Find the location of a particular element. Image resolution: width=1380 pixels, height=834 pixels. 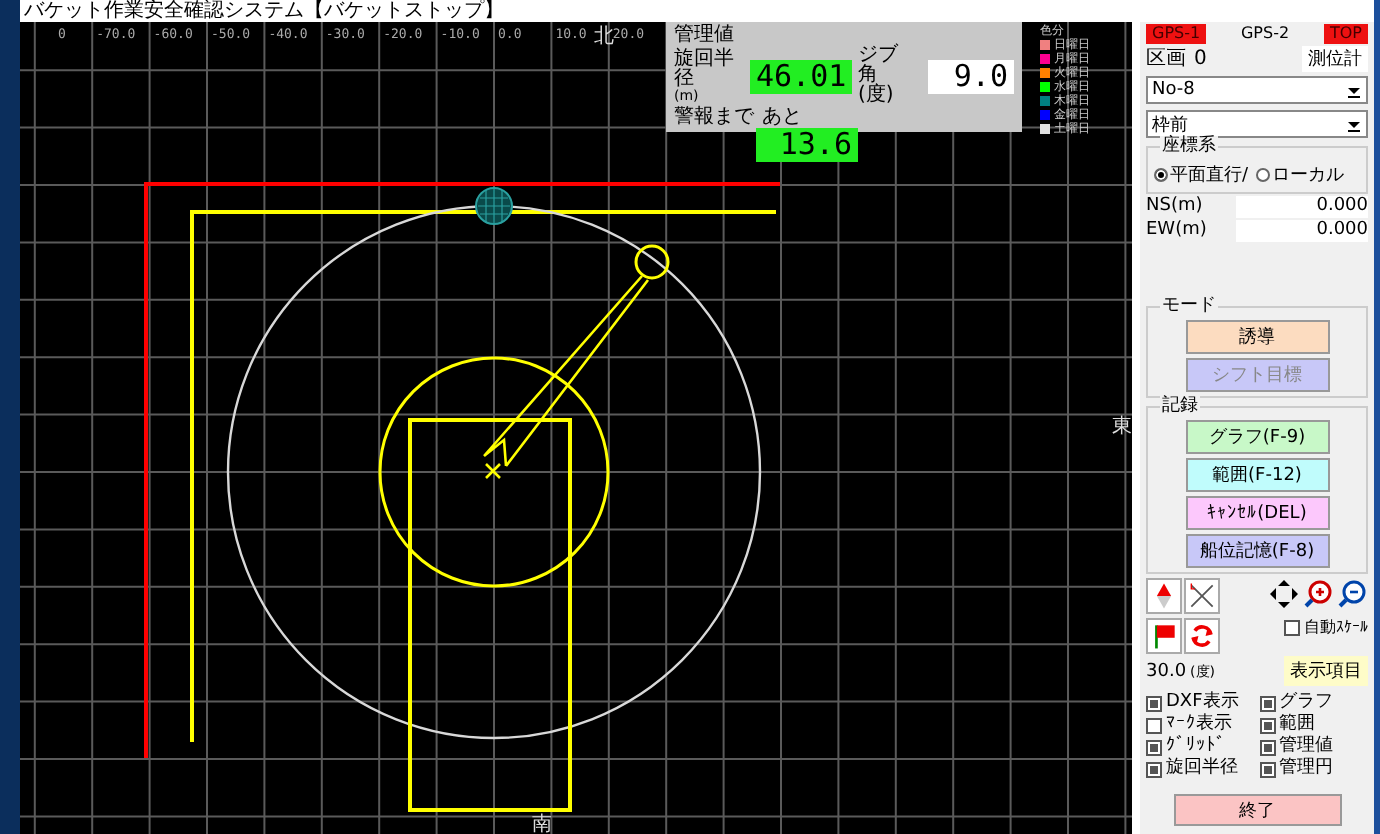

remaining-value: 13.6 is located at coordinates (807, 145).